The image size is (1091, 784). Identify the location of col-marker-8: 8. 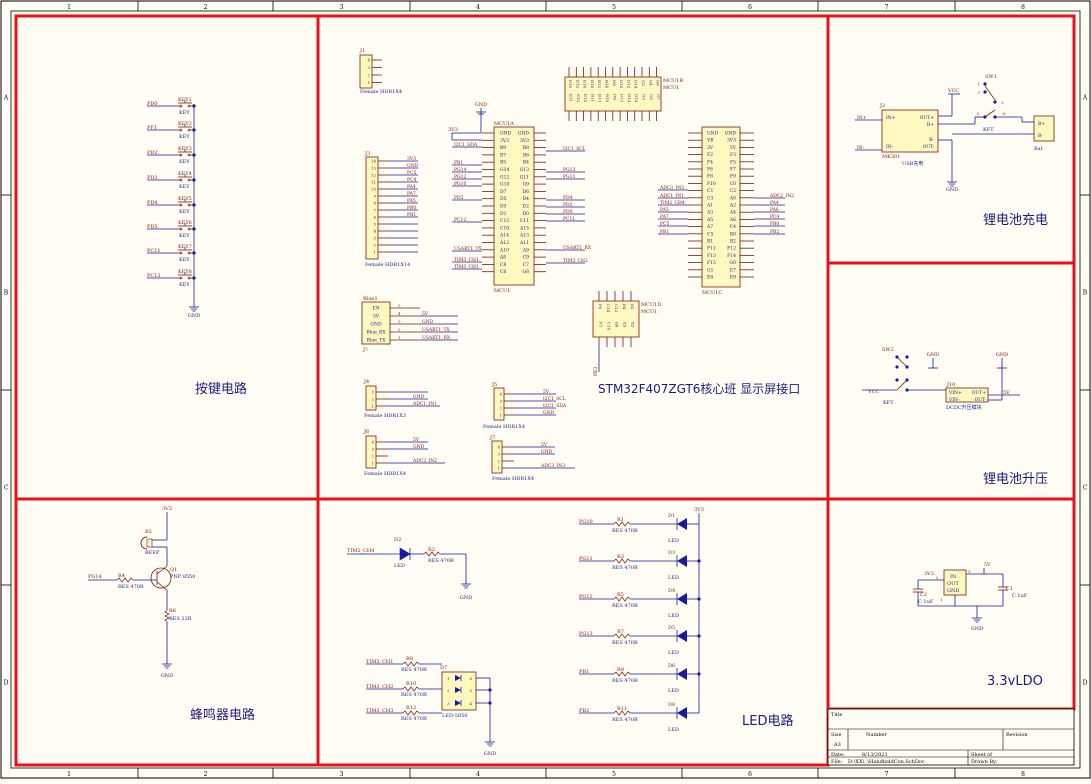
(1023, 7).